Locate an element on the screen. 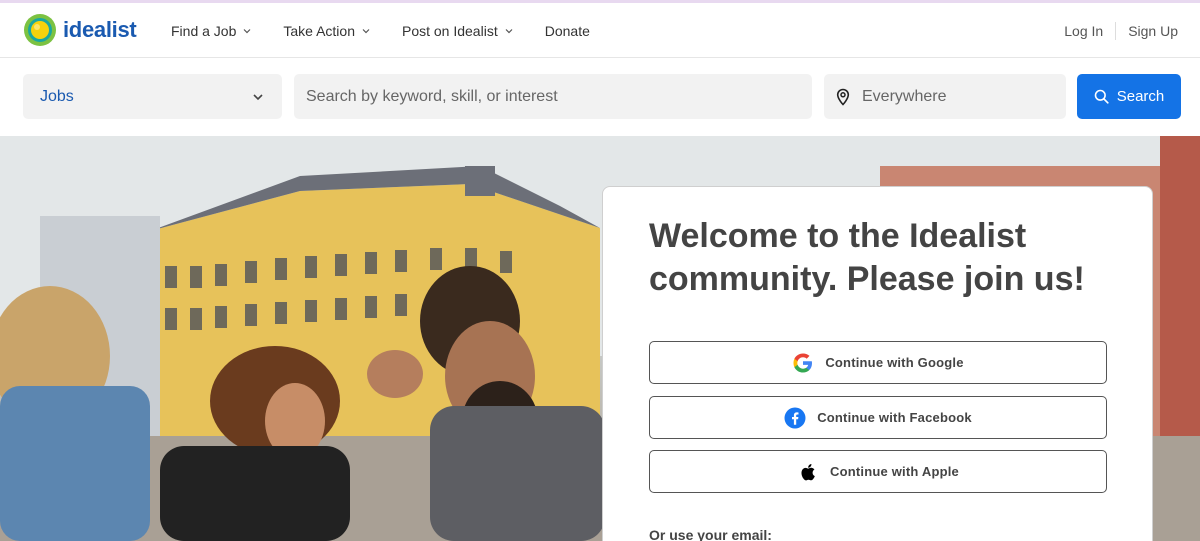 The image size is (1200, 541). auth-divider is located at coordinates (1116, 30).